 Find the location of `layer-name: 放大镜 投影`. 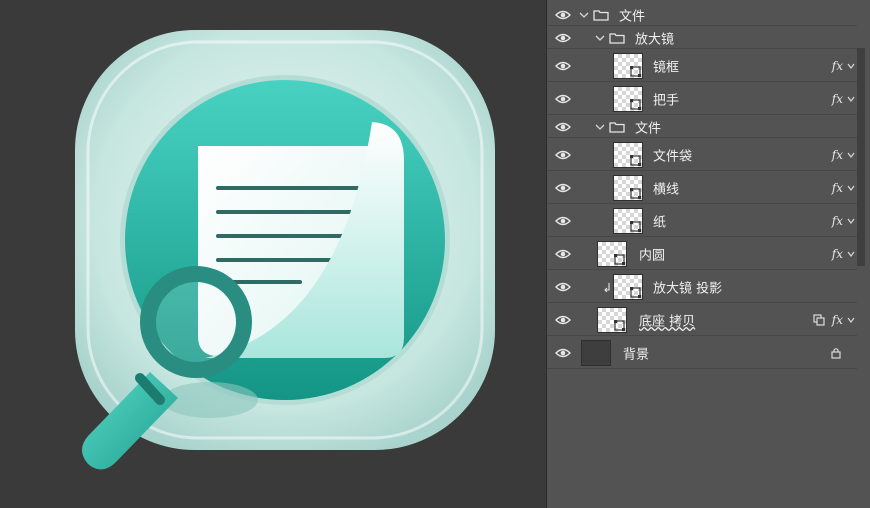

layer-name: 放大镜 投影 is located at coordinates (688, 288).